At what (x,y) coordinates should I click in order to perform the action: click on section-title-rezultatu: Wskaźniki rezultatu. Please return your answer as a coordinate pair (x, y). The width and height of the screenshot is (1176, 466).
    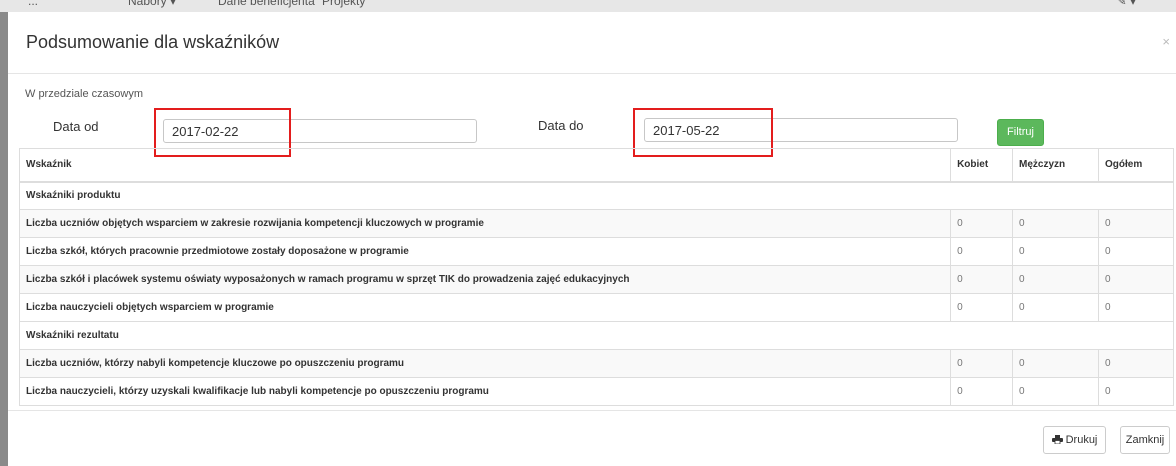
    Looking at the image, I should click on (596, 335).